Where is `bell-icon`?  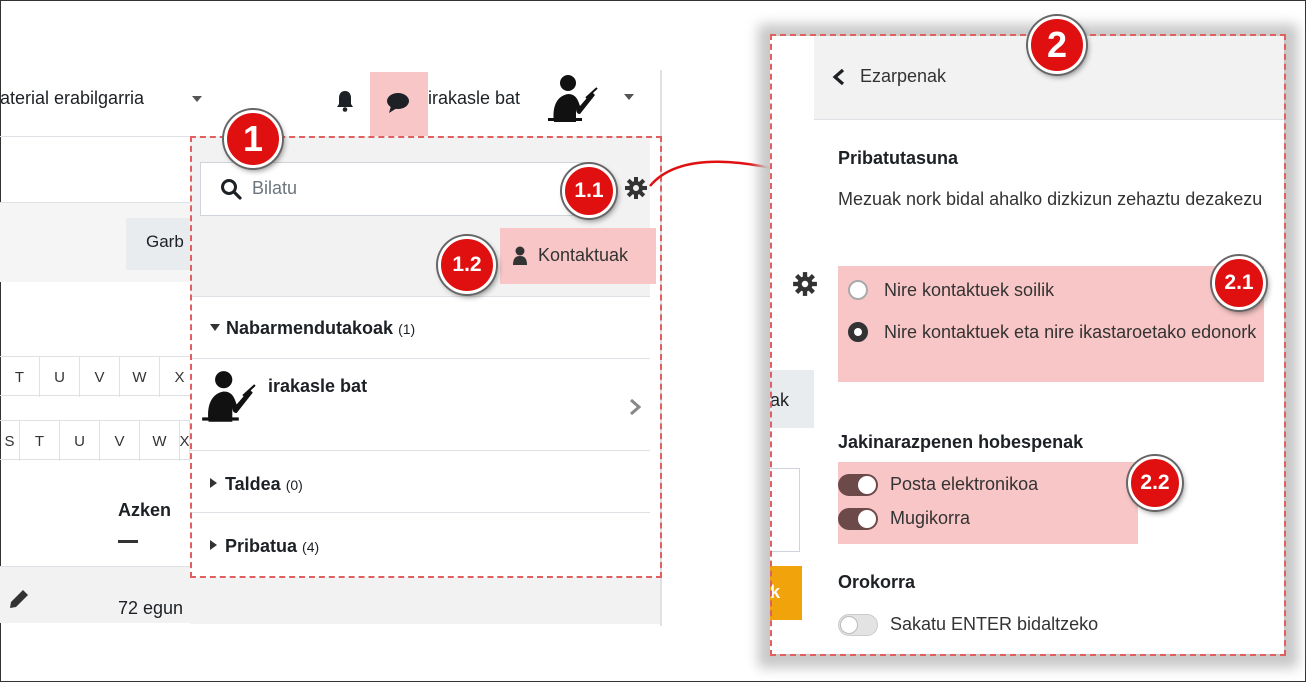 bell-icon is located at coordinates (345, 101).